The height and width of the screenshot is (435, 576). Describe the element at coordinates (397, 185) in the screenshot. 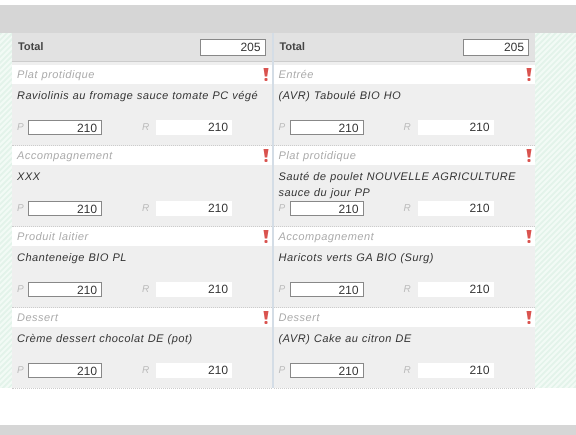

I see `dish-name: Sauté de poulet NOUVELLE AGRICULTURE sauce du jour PP` at that location.